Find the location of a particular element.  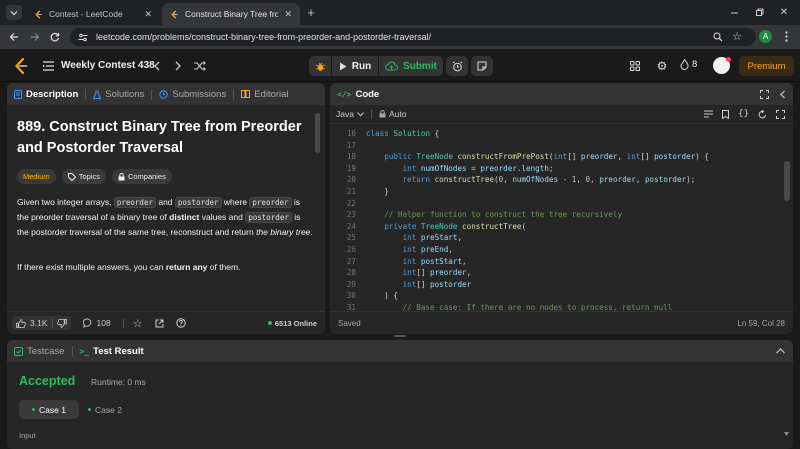

lock-icon is located at coordinates (382, 114).